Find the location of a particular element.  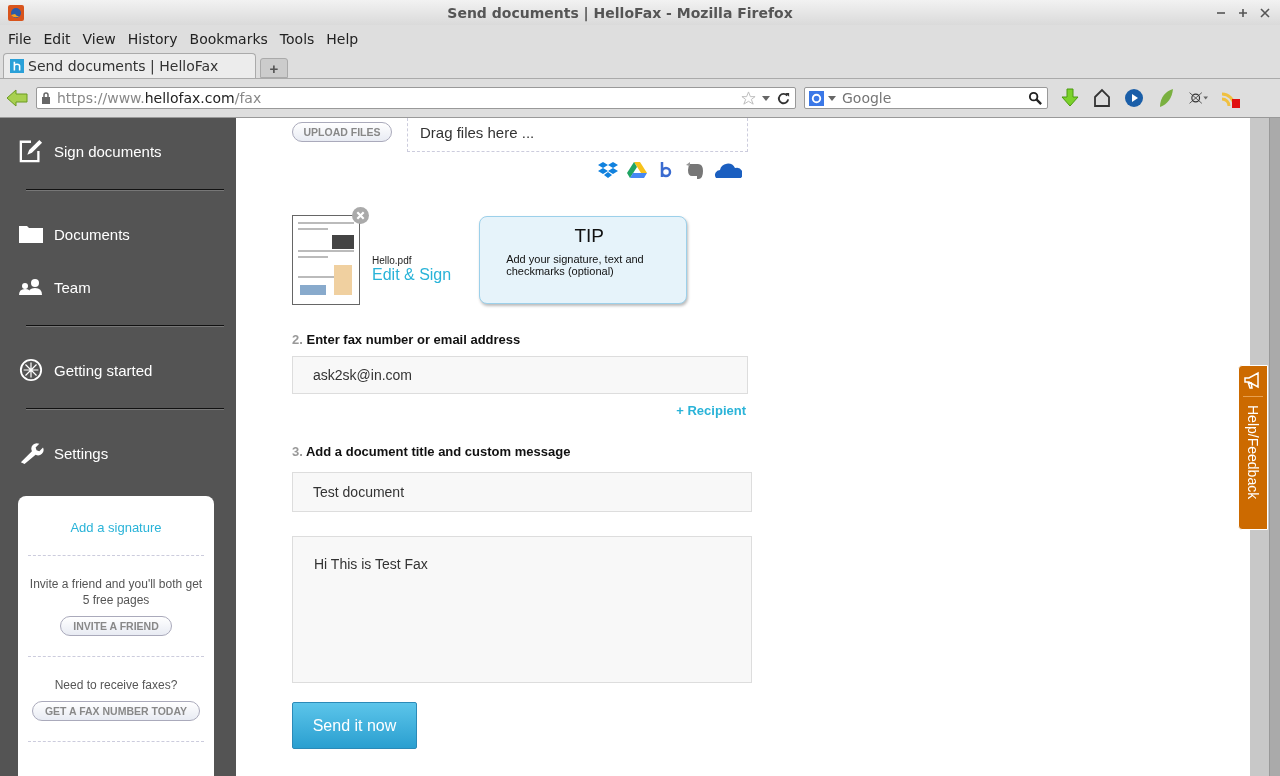

feedback-tab: Help/Feedback is located at coordinates (1253, 447).